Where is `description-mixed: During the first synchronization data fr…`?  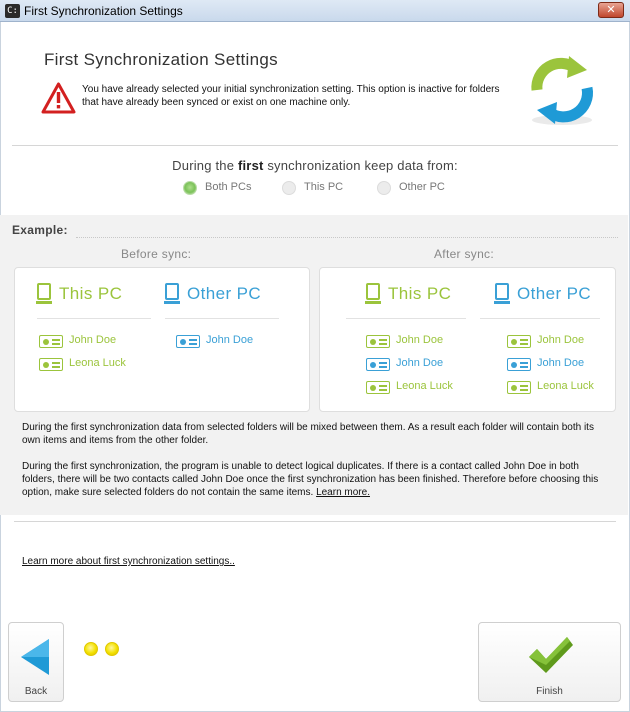 description-mixed: During the first synchronization data fr… is located at coordinates (308, 434).